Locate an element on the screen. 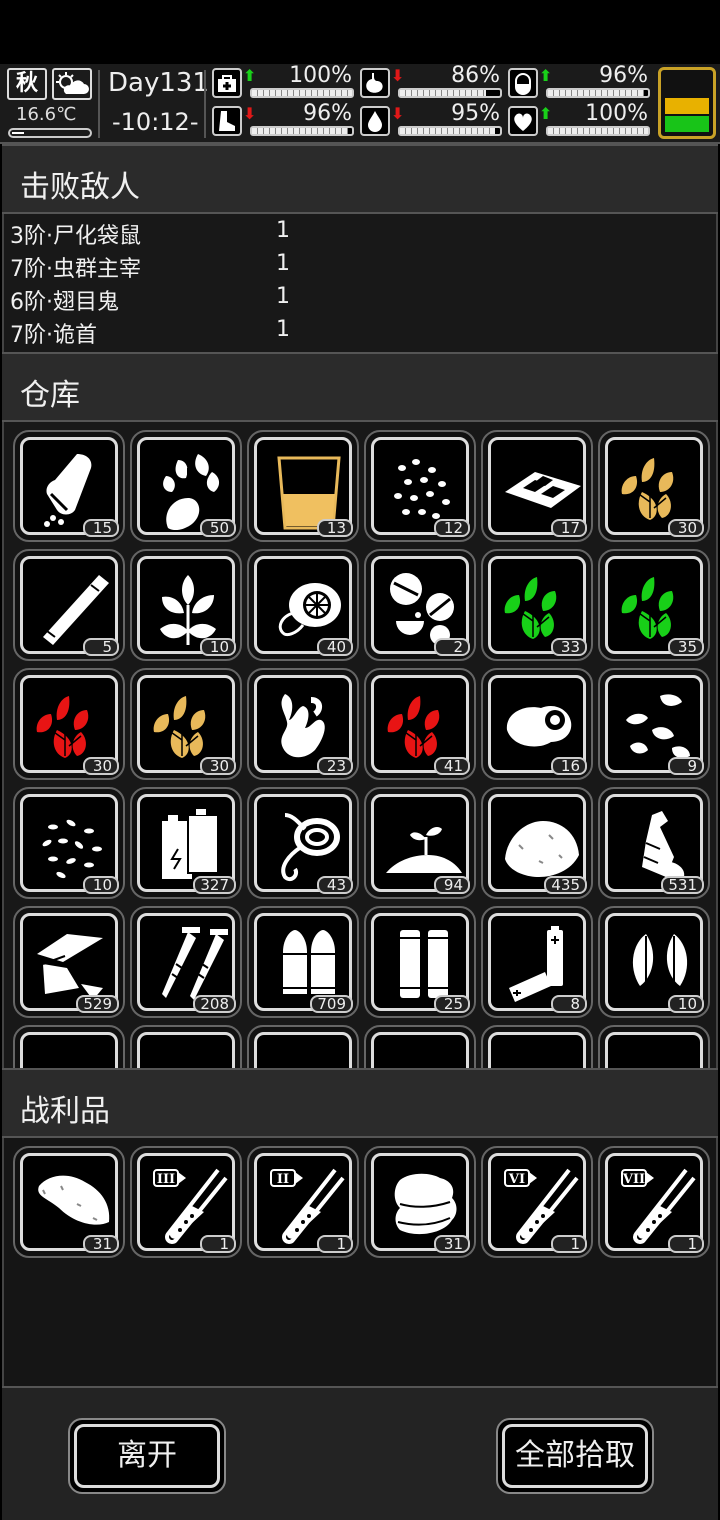 Image resolution: width=720 pixels, height=1520 pixels. section-title: 击败敌人 is located at coordinates (80, 187).